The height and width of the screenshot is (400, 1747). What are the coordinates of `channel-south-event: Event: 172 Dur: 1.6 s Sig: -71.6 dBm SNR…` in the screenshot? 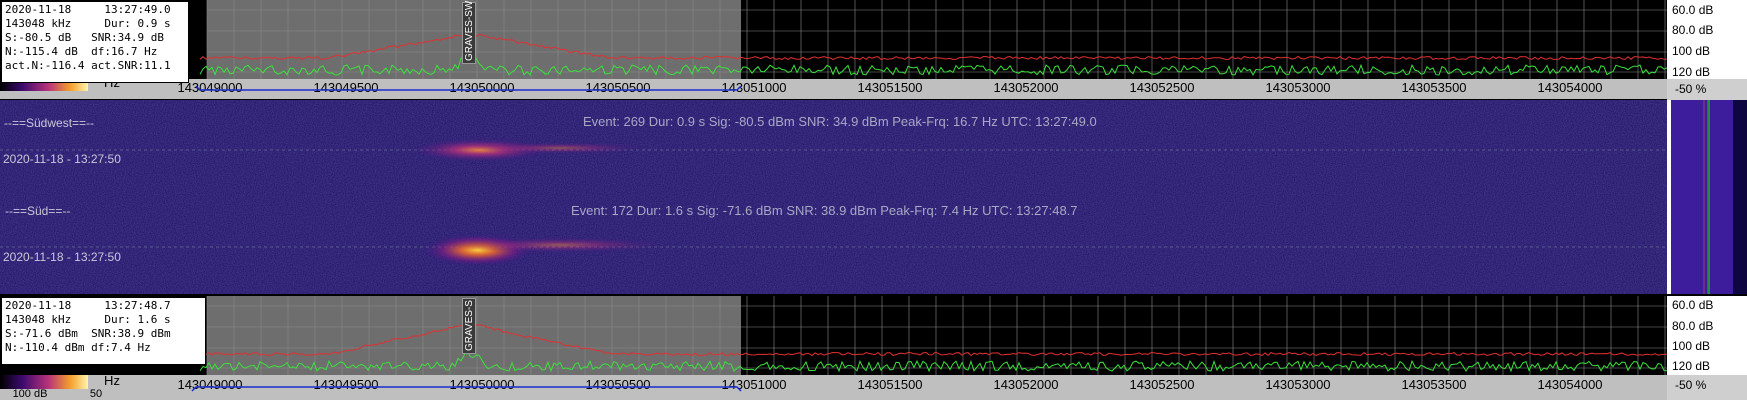 It's located at (824, 210).